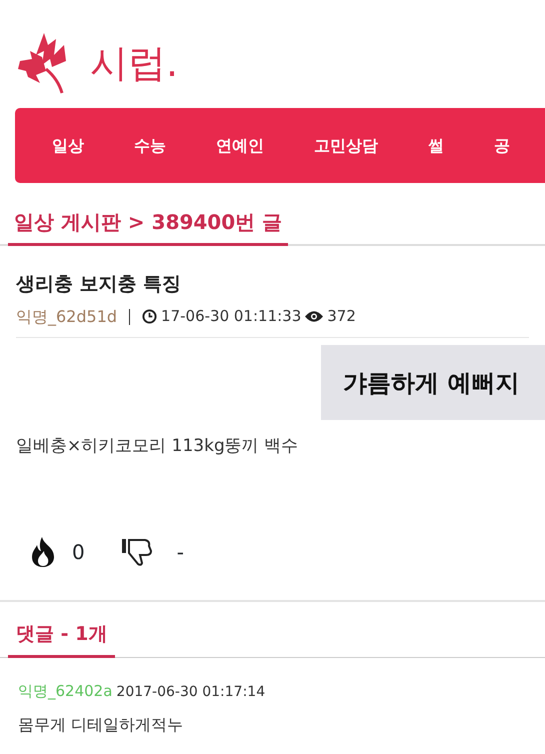 This screenshot has width=545, height=754. Describe the element at coordinates (65, 691) in the screenshot. I see `comment-author: 익명_62402a` at that location.